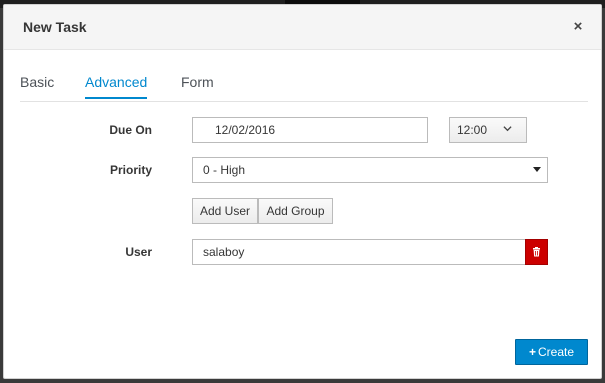 The height and width of the screenshot is (383, 605). What do you see at coordinates (532, 352) in the screenshot?
I see `plus-icon: +` at bounding box center [532, 352].